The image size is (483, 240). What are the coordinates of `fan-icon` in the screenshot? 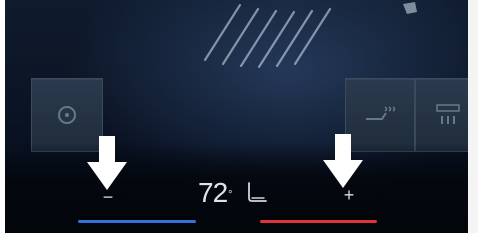 It's located at (67, 115).